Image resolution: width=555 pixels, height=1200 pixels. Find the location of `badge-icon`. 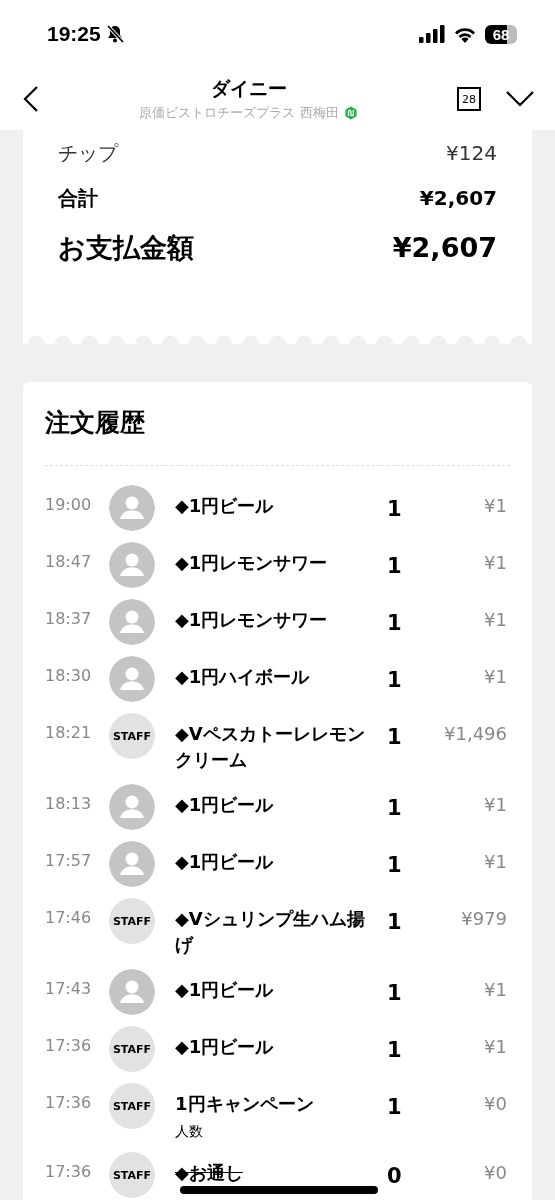

badge-icon is located at coordinates (350, 113).